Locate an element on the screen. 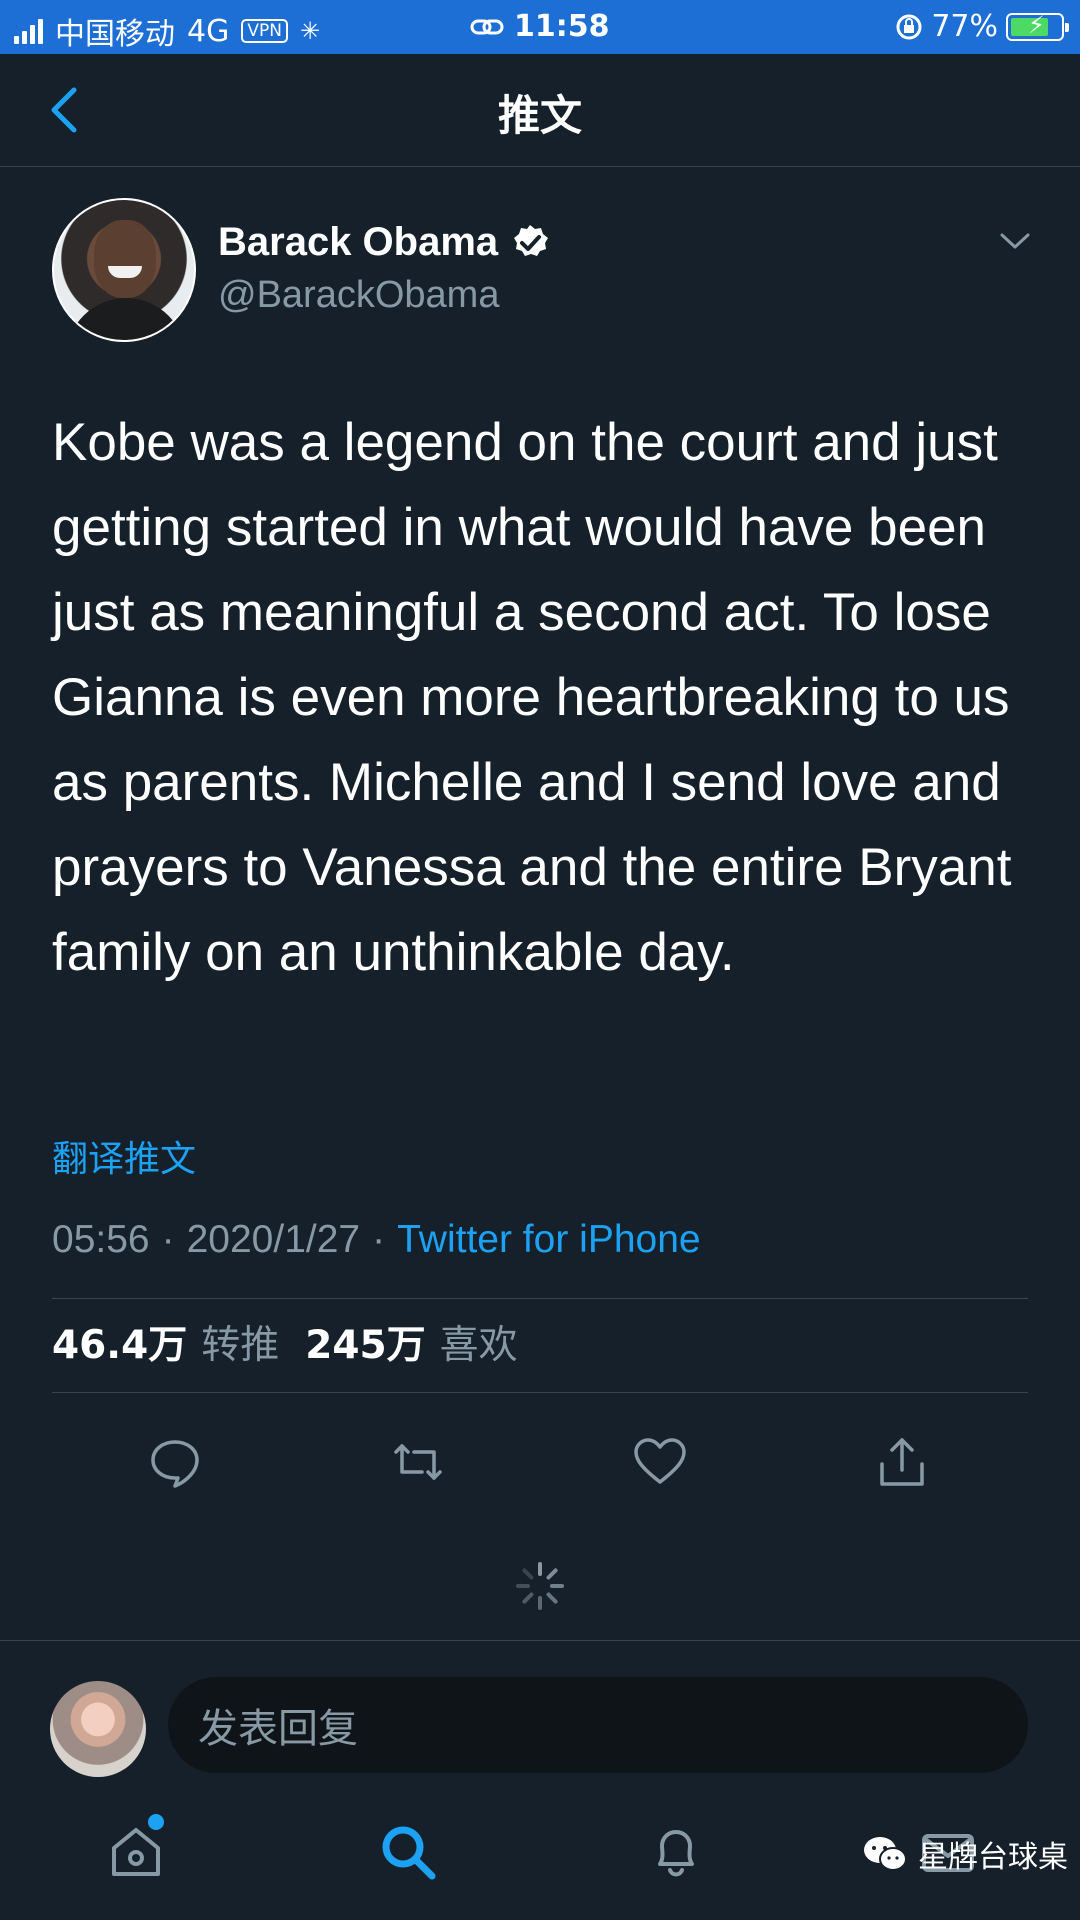 This screenshot has width=1080, height=1920. like-label: 喜欢 is located at coordinates (479, 1342).